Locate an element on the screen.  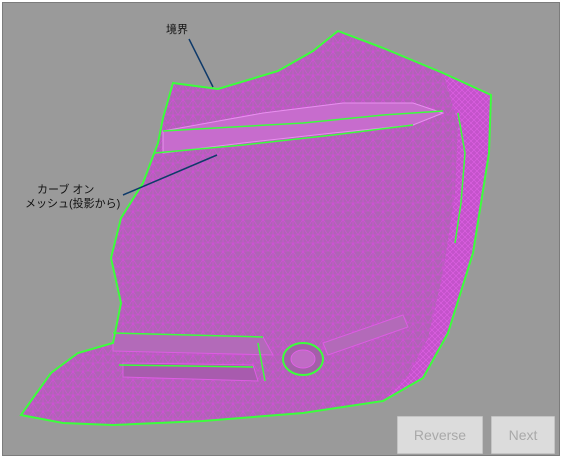
boundary-label: 境界 is located at coordinates (177, 30).